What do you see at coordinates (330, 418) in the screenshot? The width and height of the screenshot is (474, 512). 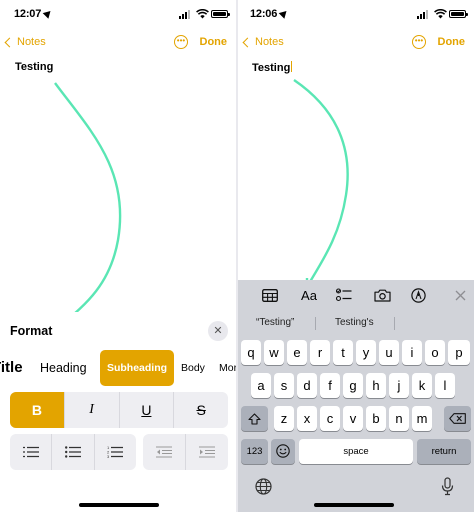 I see `key-c: c` at bounding box center [330, 418].